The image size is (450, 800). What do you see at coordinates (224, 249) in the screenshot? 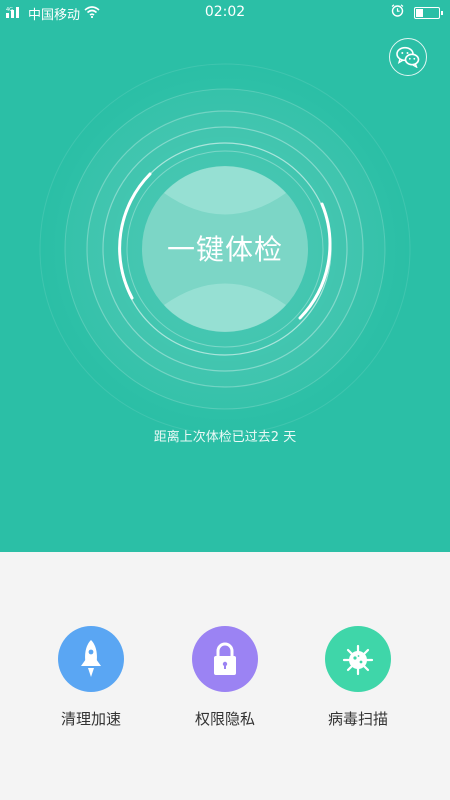
I see `check-label: 一键体检` at bounding box center [224, 249].